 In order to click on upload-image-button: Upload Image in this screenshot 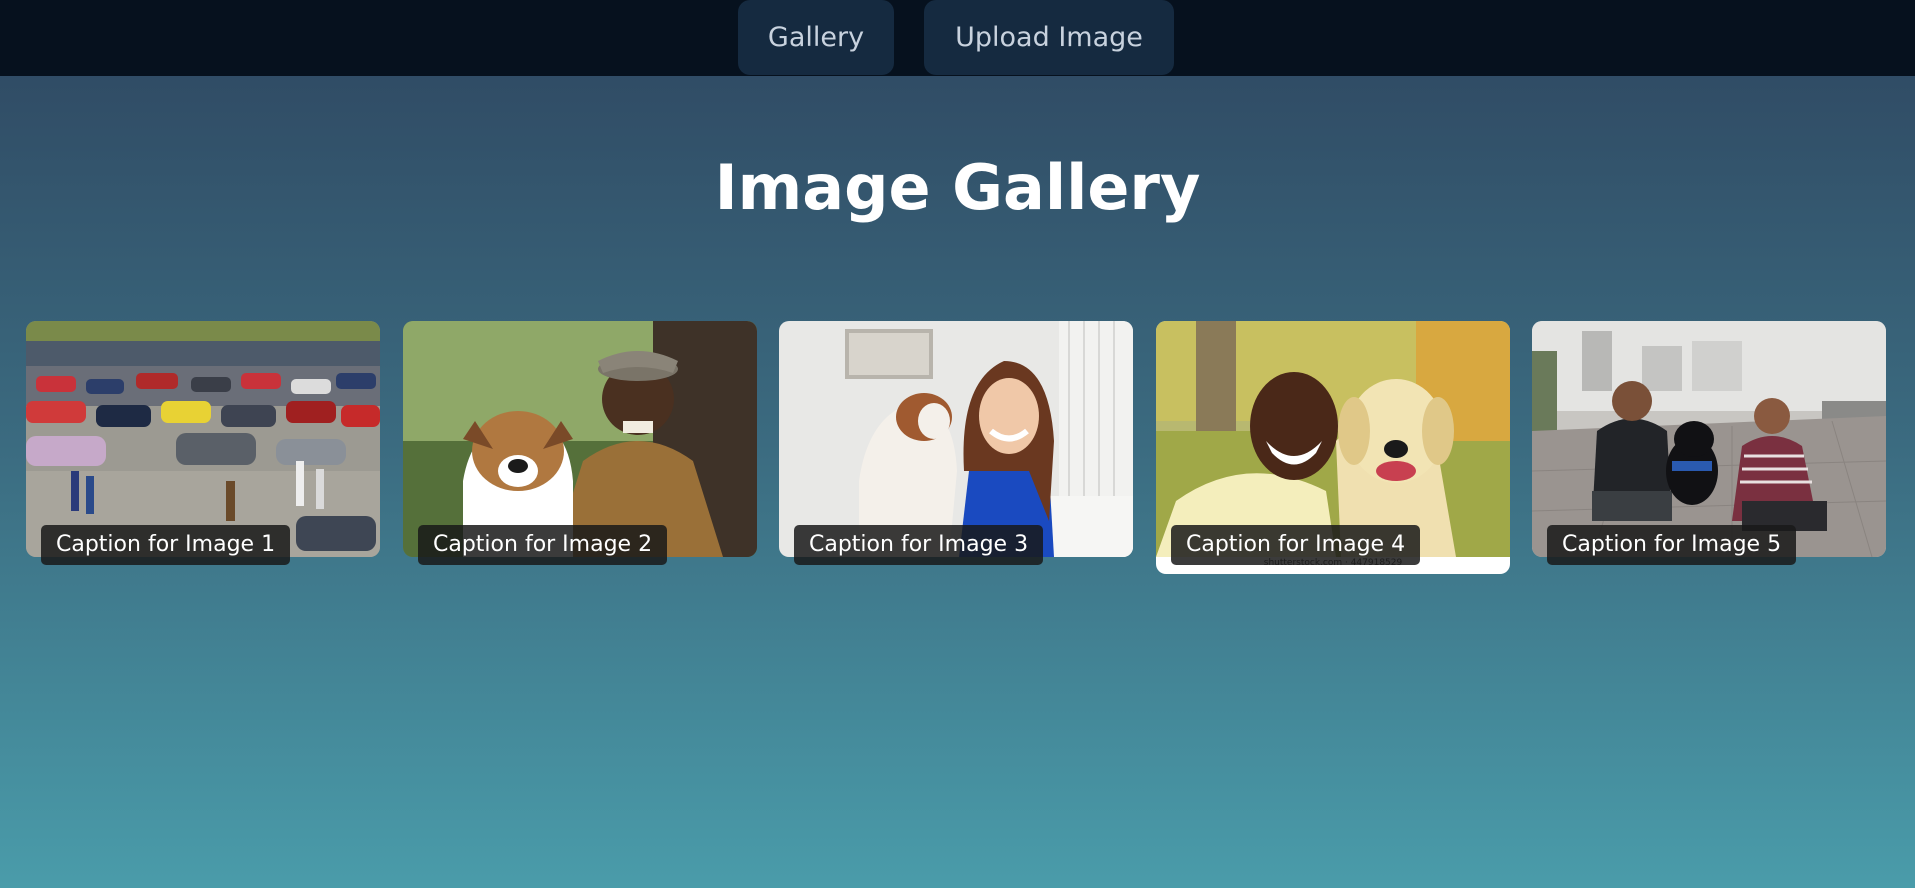, I will do `click(1049, 37)`.